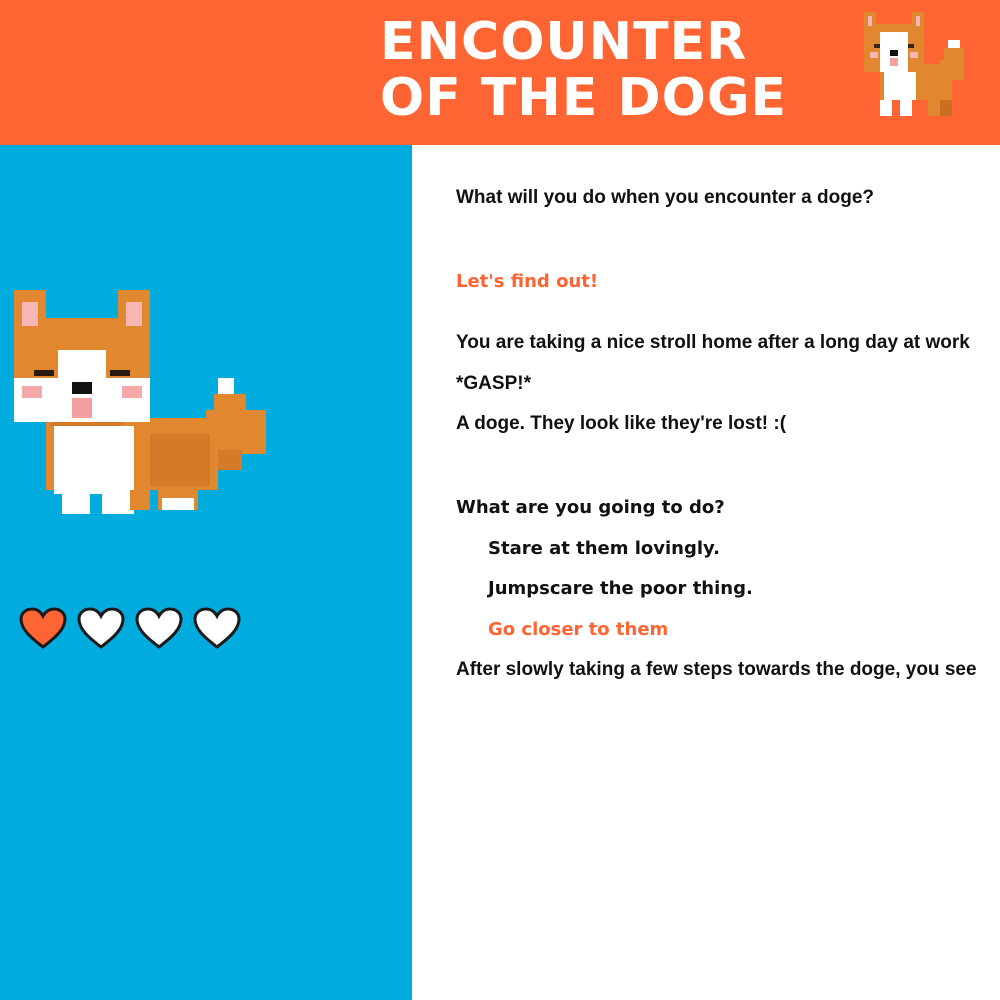 Image resolution: width=1000 pixels, height=1000 pixels. What do you see at coordinates (43, 628) in the screenshot?
I see `heart-filled-icon` at bounding box center [43, 628].